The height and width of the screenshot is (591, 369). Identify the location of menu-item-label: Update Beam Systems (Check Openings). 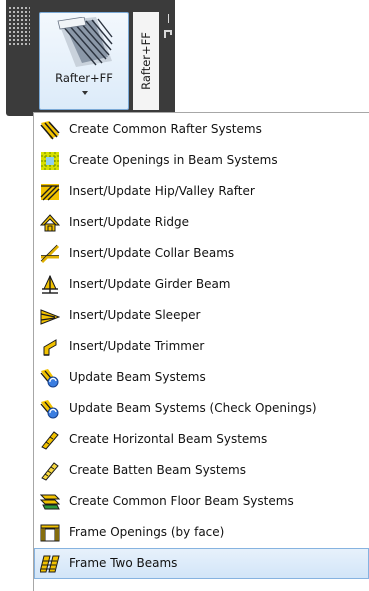
(193, 408).